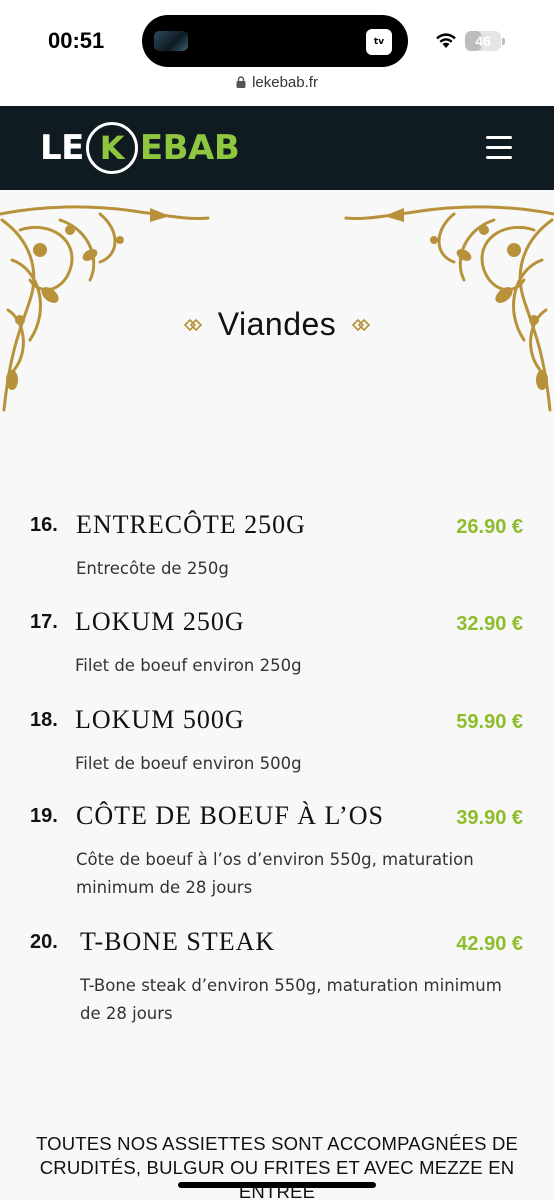  Describe the element at coordinates (160, 621) in the screenshot. I see `item-name: LOKUM 250G` at that location.